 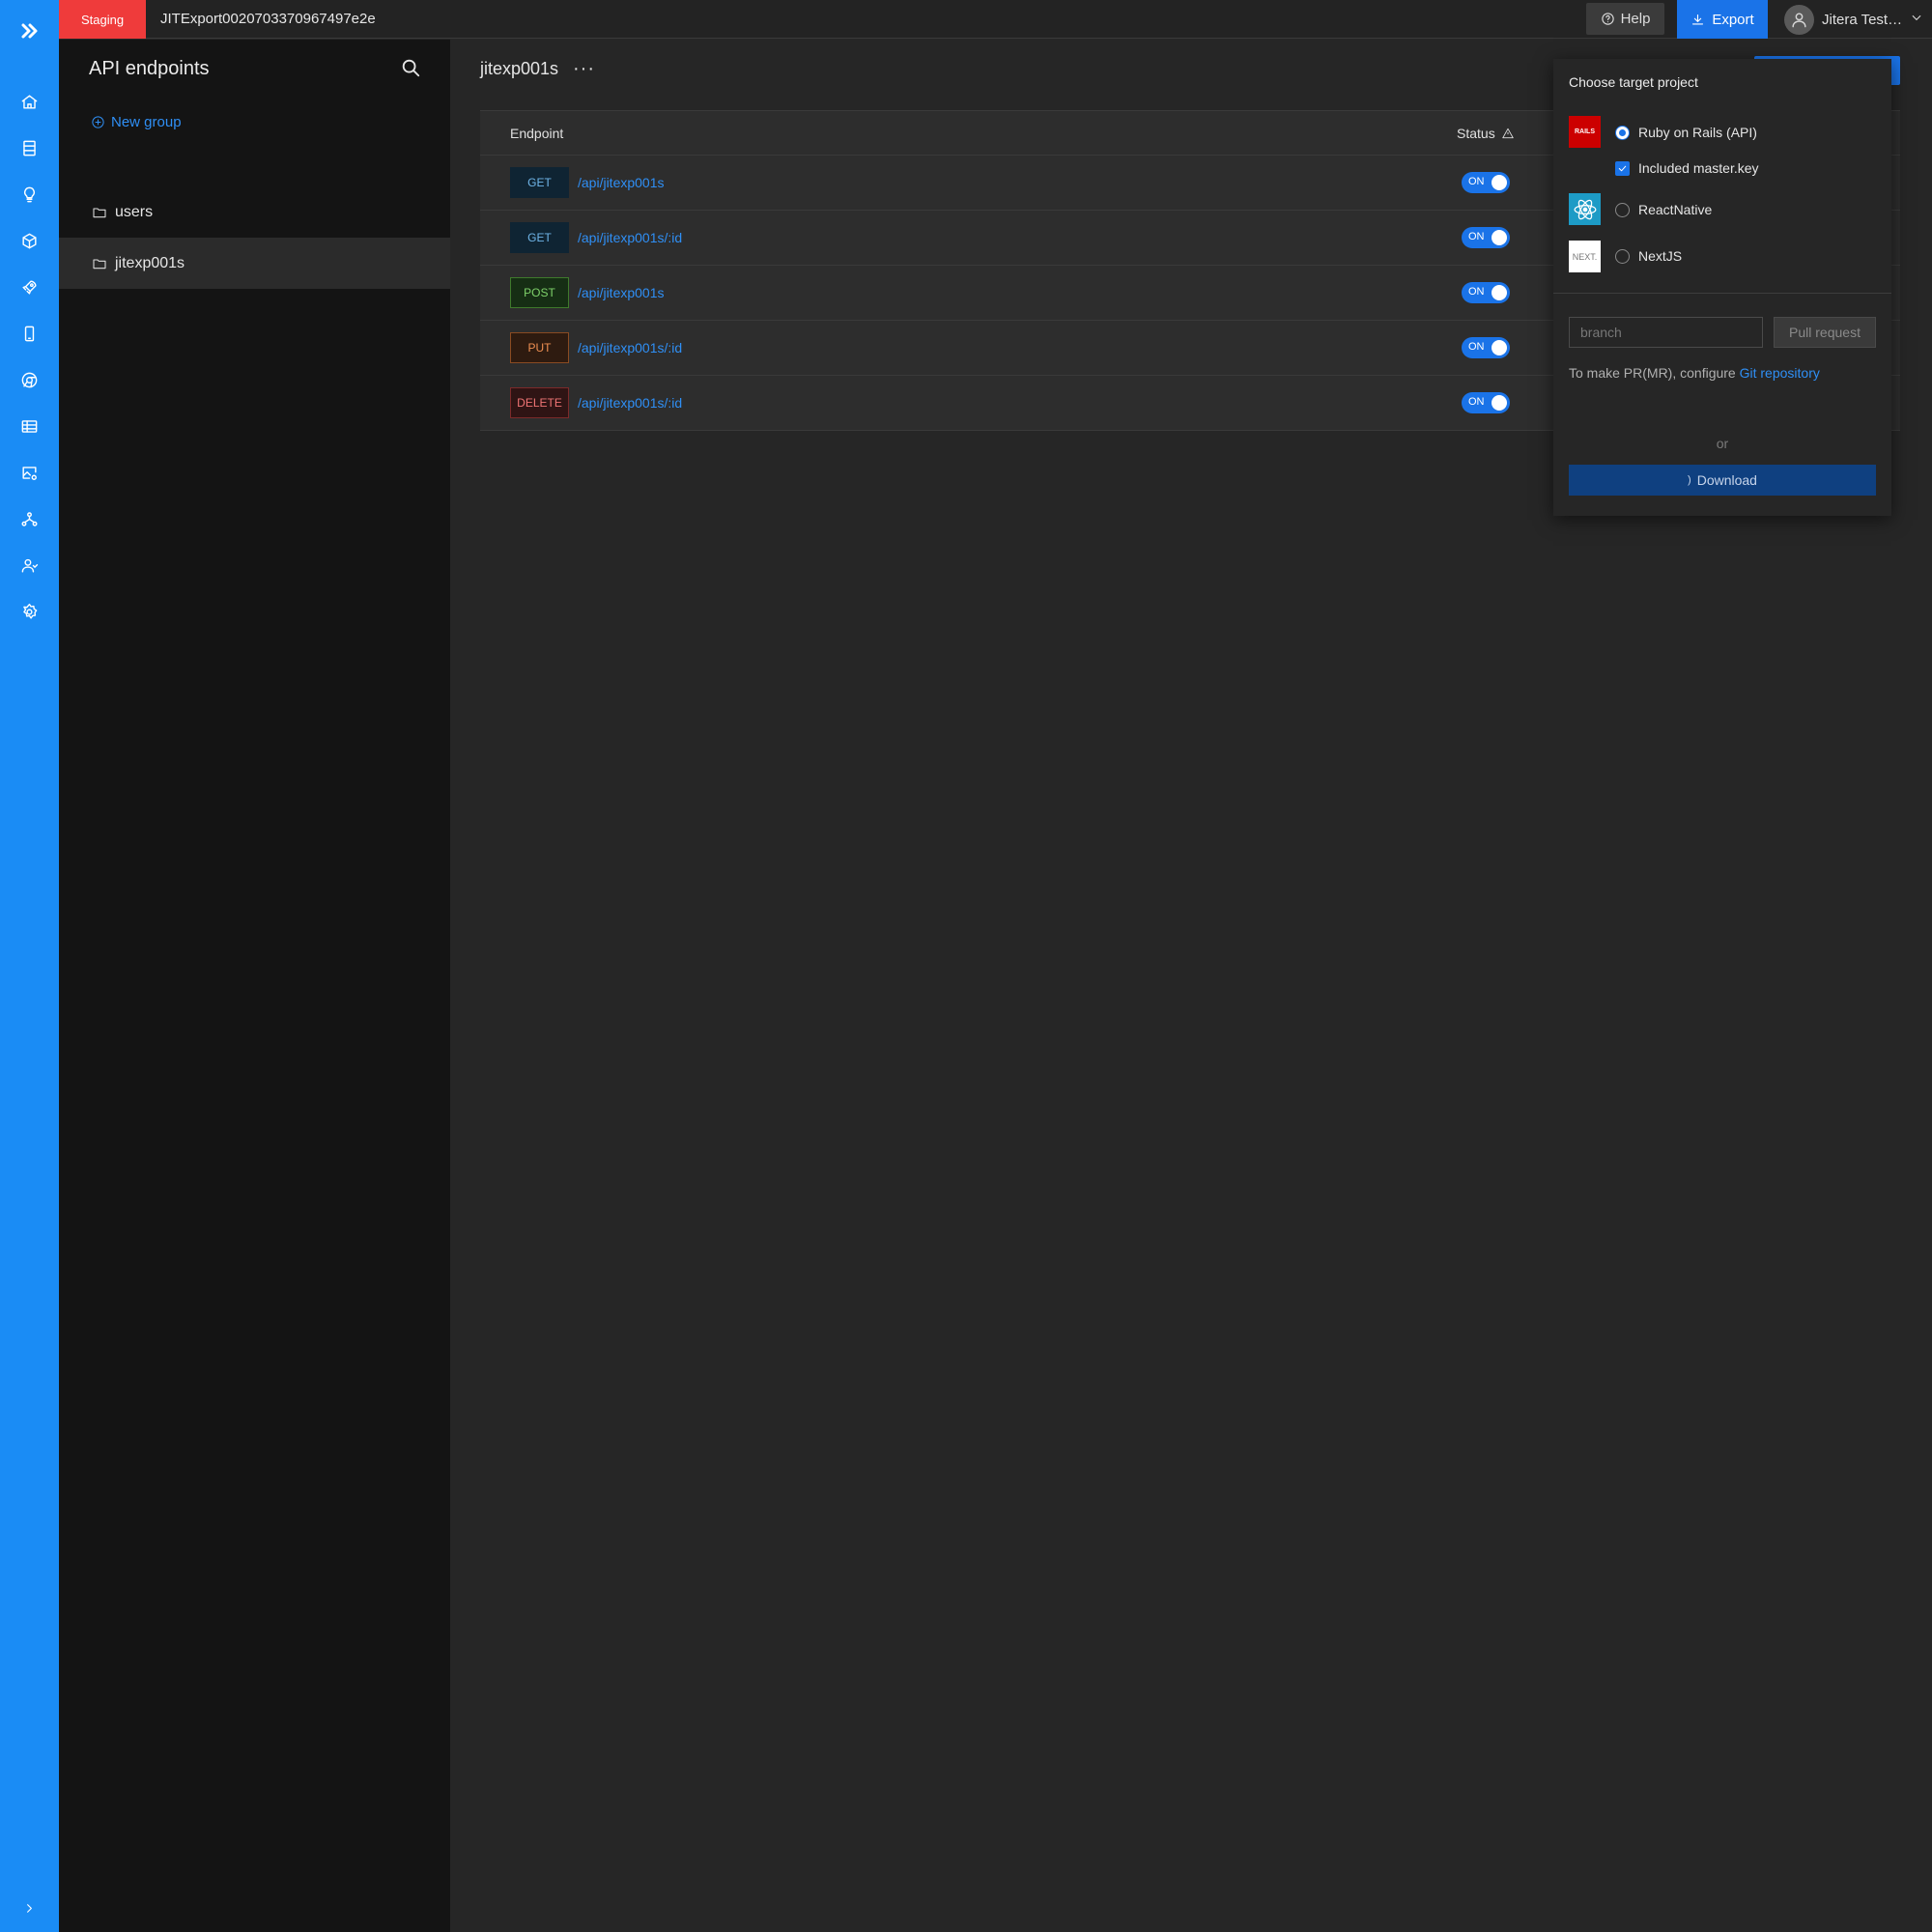 I want to click on cube-icon, so click(x=29, y=240).